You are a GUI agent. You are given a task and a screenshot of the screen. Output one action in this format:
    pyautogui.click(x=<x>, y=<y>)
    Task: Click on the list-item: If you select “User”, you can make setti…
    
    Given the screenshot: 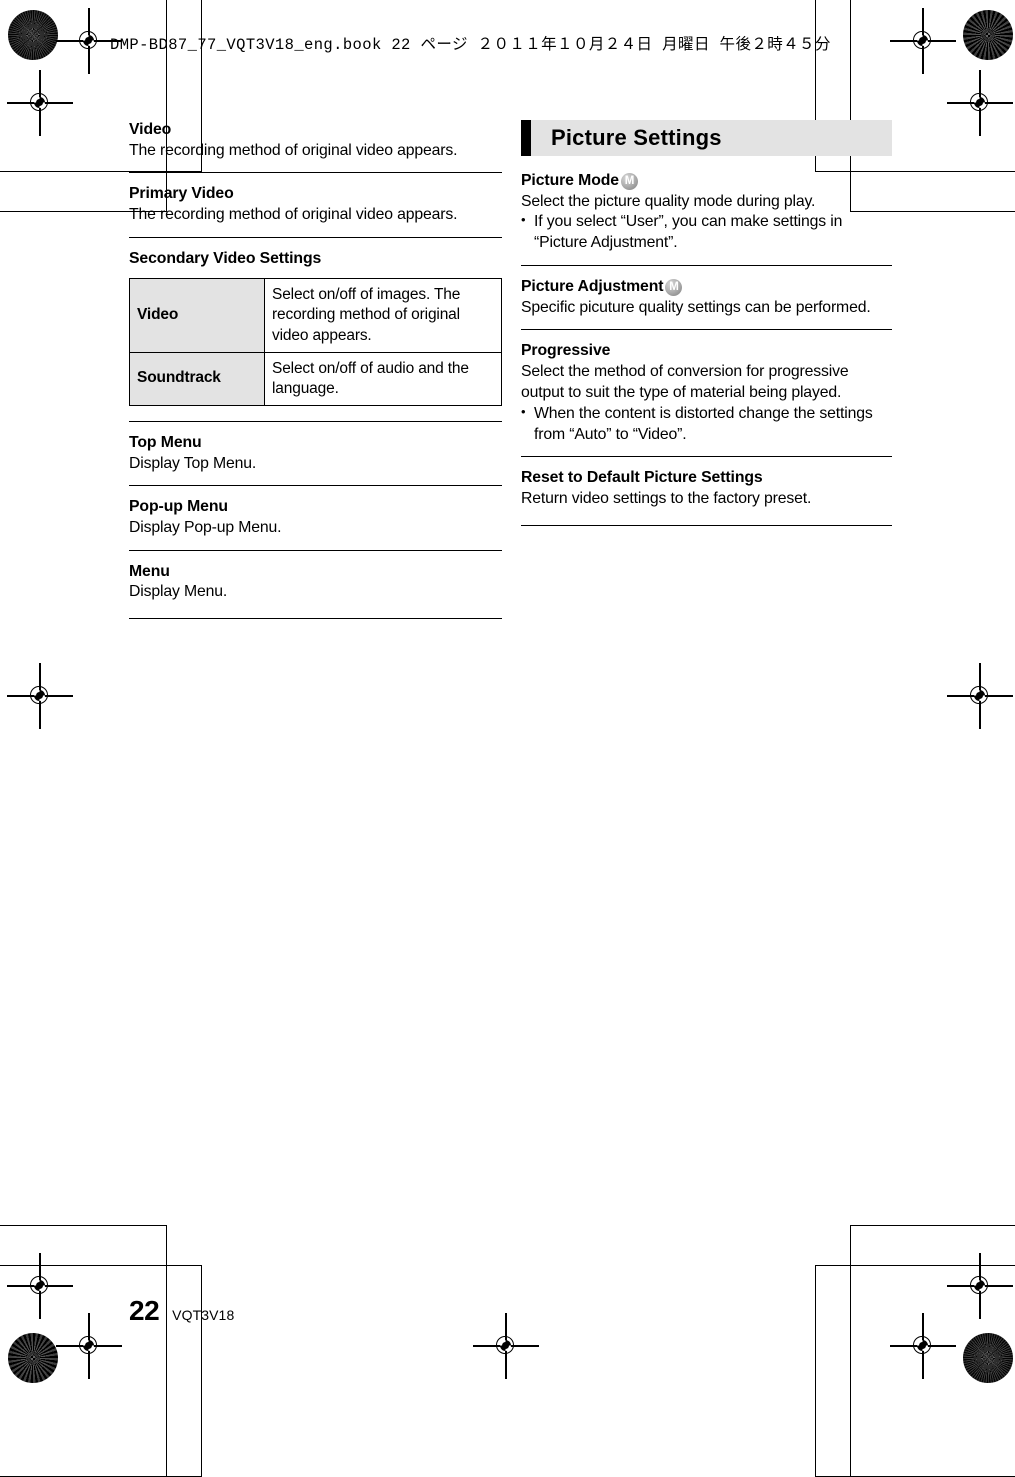 What is the action you would take?
    pyautogui.click(x=706, y=232)
    